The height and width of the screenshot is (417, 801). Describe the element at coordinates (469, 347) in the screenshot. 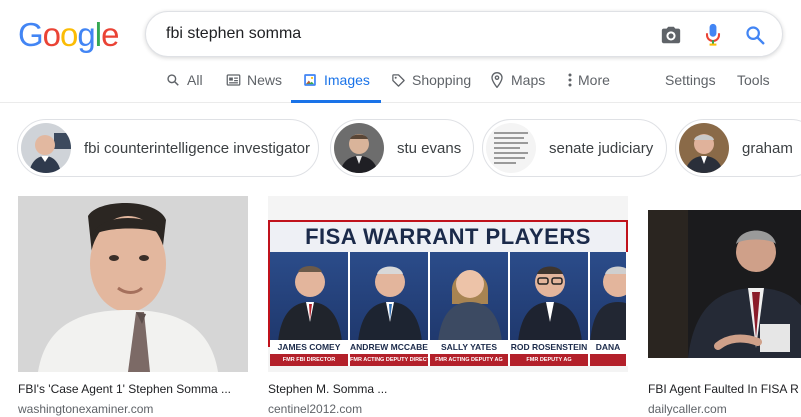

I see `panel-name: SALLY YATES` at that location.